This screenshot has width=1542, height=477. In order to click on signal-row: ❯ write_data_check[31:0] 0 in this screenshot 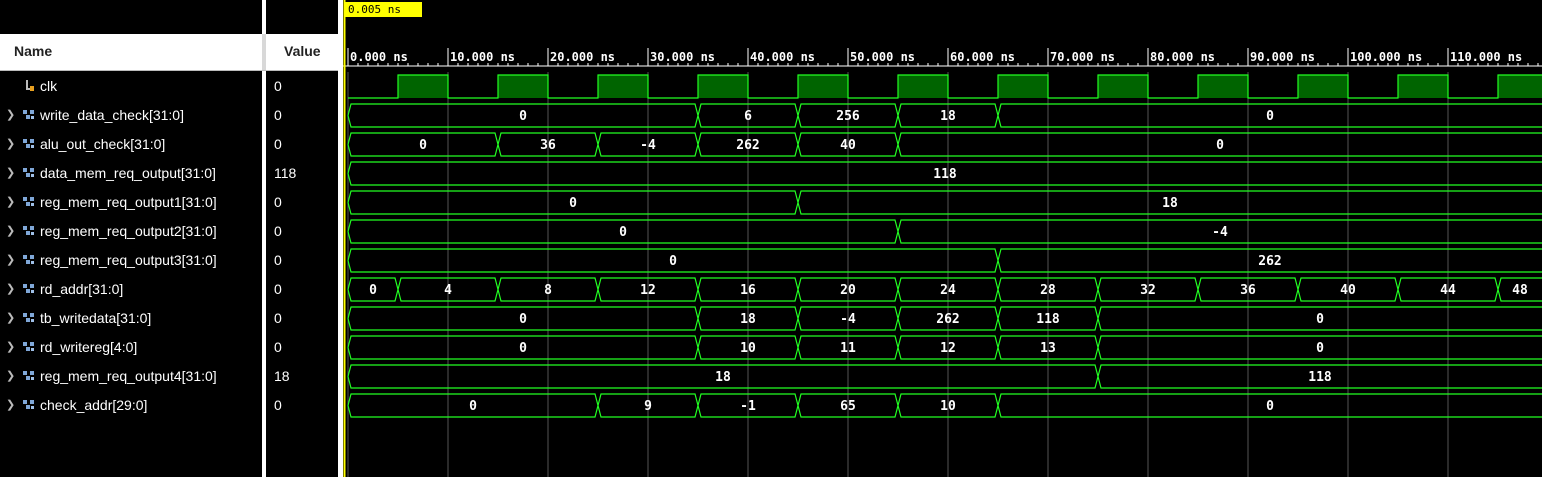, I will do `click(169, 115)`.